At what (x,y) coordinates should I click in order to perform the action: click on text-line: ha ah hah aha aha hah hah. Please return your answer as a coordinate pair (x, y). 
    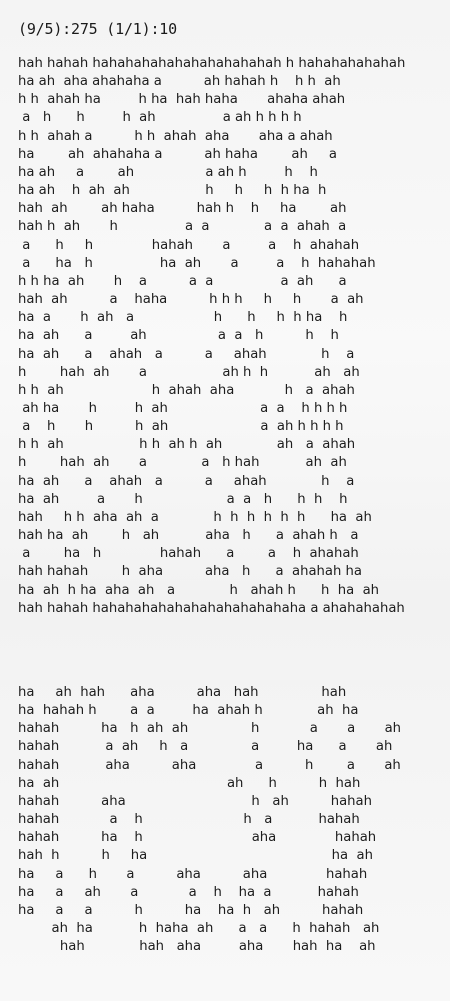
    Looking at the image, I should click on (182, 692).